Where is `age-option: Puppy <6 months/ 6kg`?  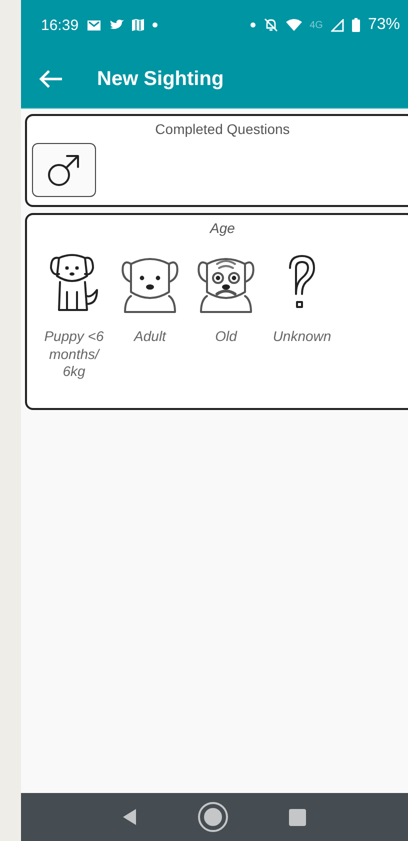
age-option: Puppy <6 months/ 6kg is located at coordinates (74, 316).